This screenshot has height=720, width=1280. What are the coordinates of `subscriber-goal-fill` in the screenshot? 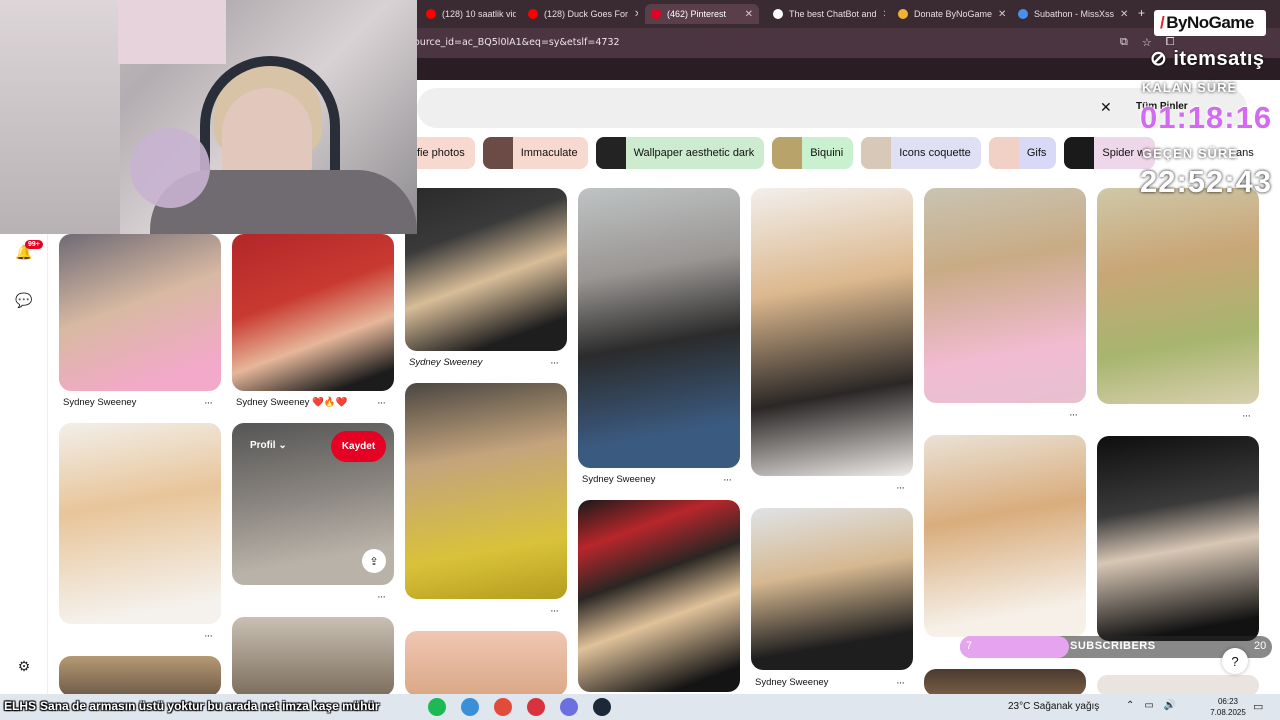 It's located at (1014, 647).